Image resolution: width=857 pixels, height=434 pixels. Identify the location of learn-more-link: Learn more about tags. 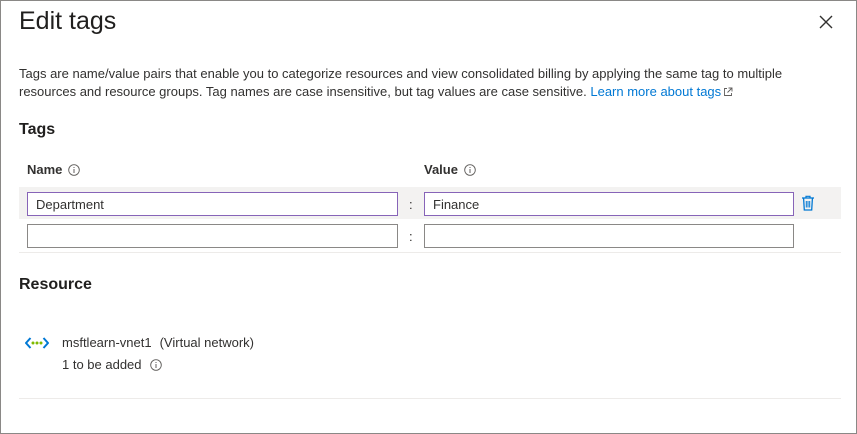
(661, 91).